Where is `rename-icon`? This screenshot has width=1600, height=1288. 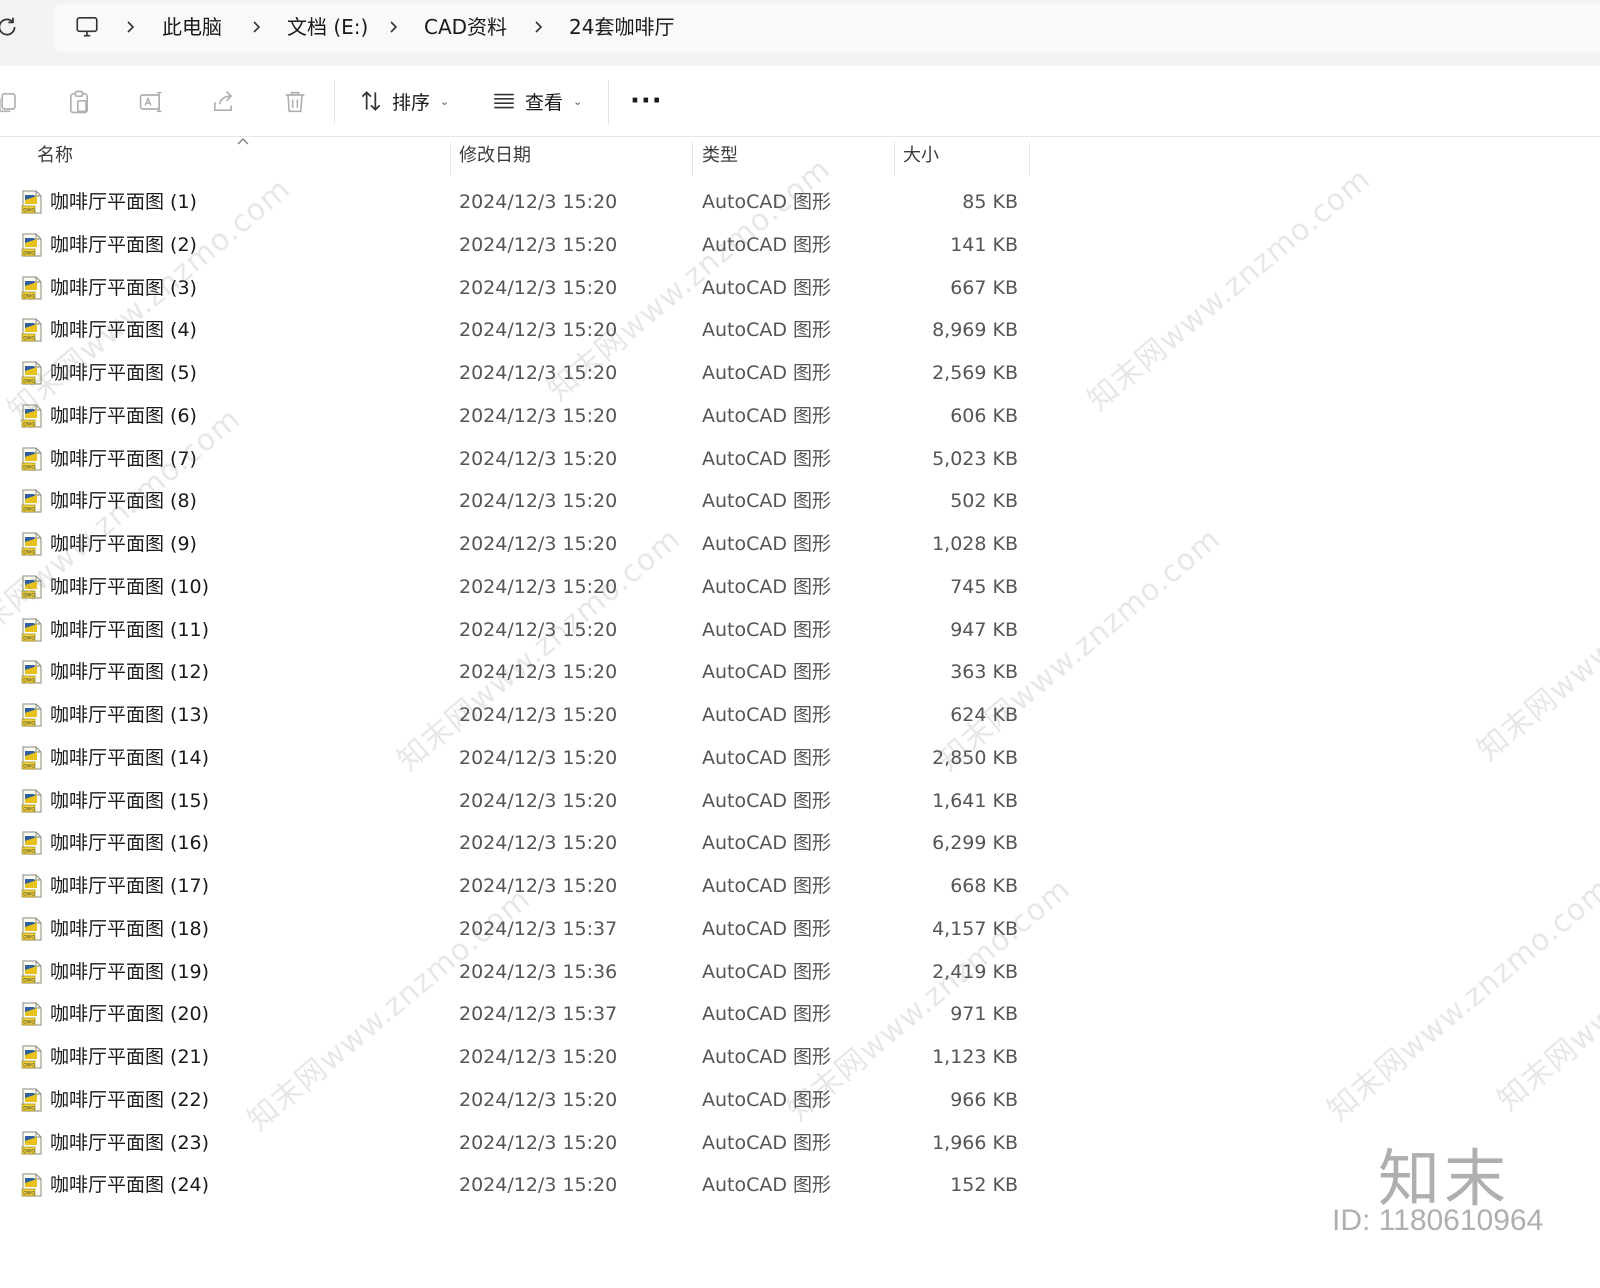 rename-icon is located at coordinates (151, 102).